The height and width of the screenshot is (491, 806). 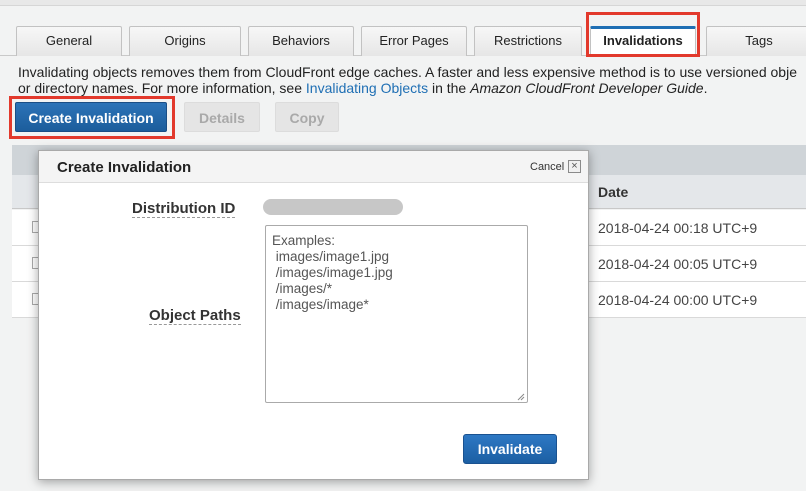 What do you see at coordinates (367, 88) in the screenshot?
I see `invalidating-objects-link: Invalidating Objects` at bounding box center [367, 88].